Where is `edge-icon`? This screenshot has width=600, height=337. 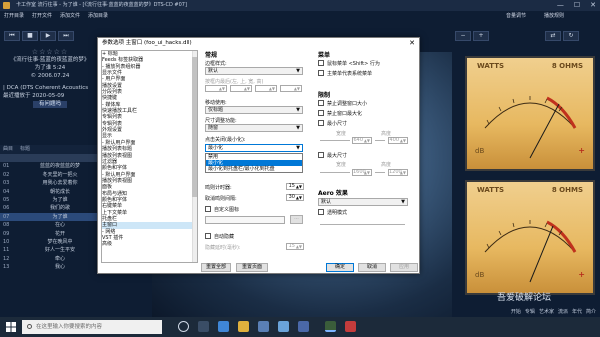
edge-icon is located at coordinates (223, 326).